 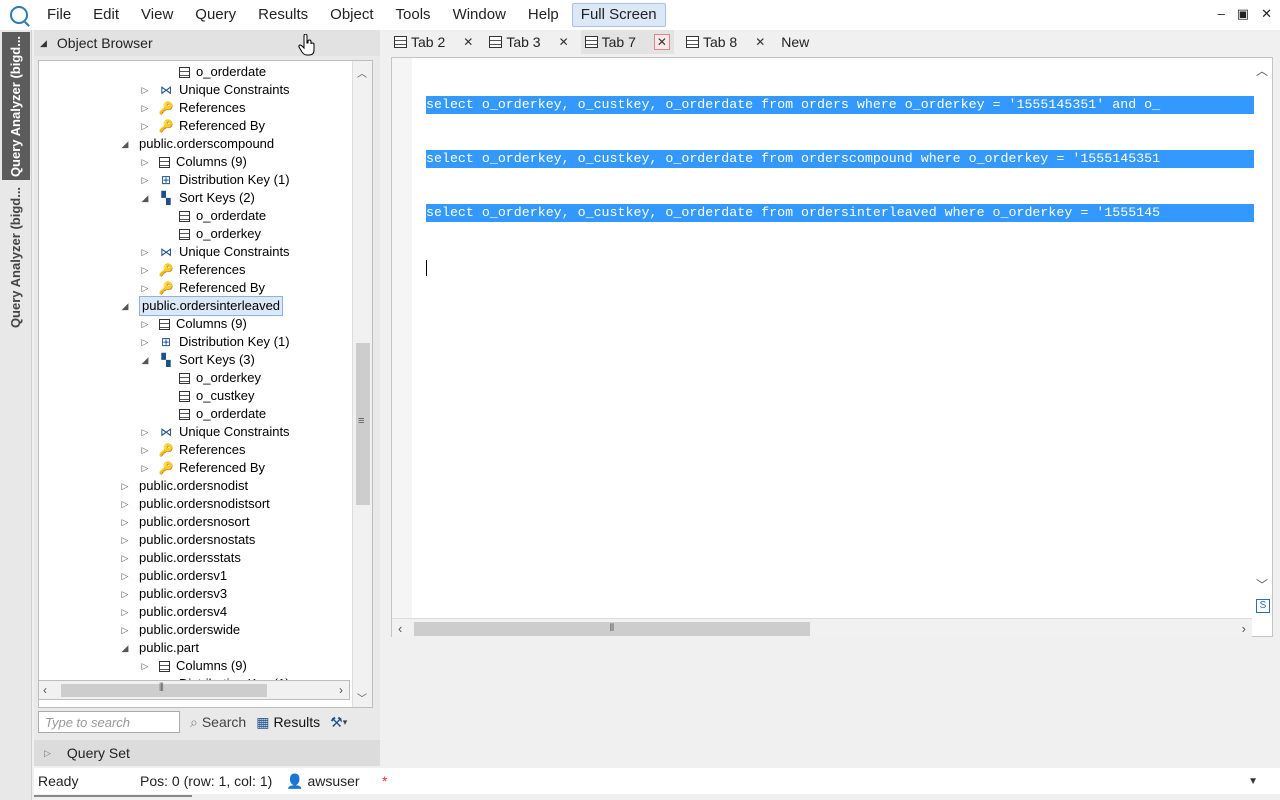 I want to click on tree-node: ◢ ▚ Sort Keys (2), so click(x=197, y=198).